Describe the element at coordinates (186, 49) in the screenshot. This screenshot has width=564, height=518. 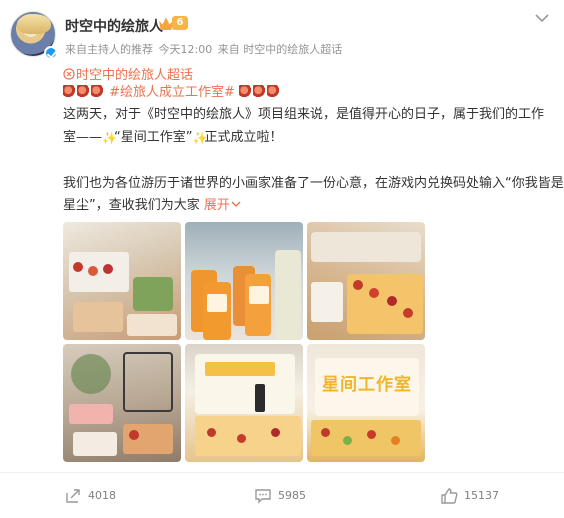
I see `post-time: 今天12:00` at that location.